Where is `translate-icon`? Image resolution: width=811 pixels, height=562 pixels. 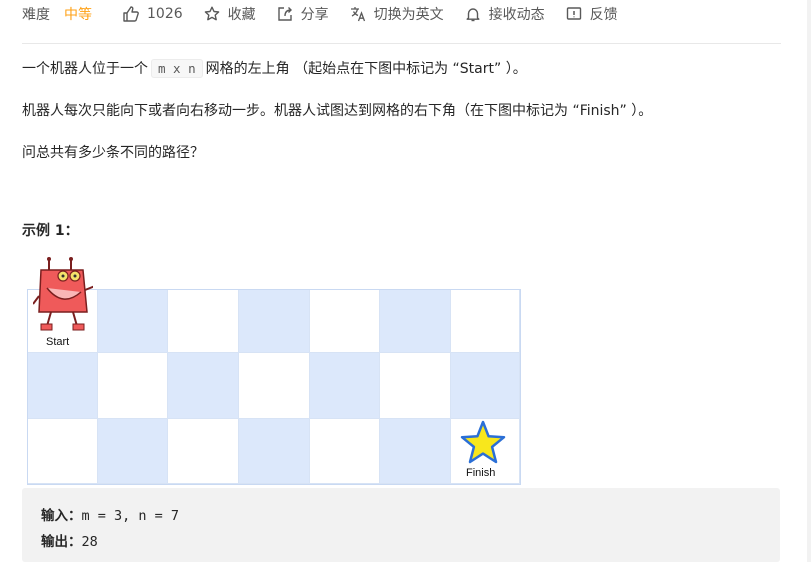 translate-icon is located at coordinates (358, 14).